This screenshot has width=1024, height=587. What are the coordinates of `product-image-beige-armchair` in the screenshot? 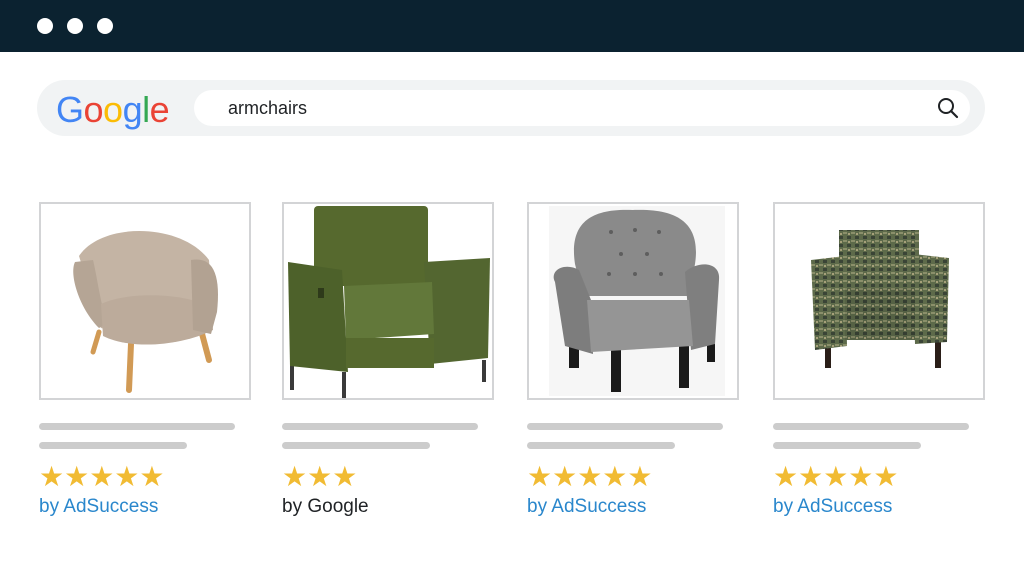 It's located at (145, 301).